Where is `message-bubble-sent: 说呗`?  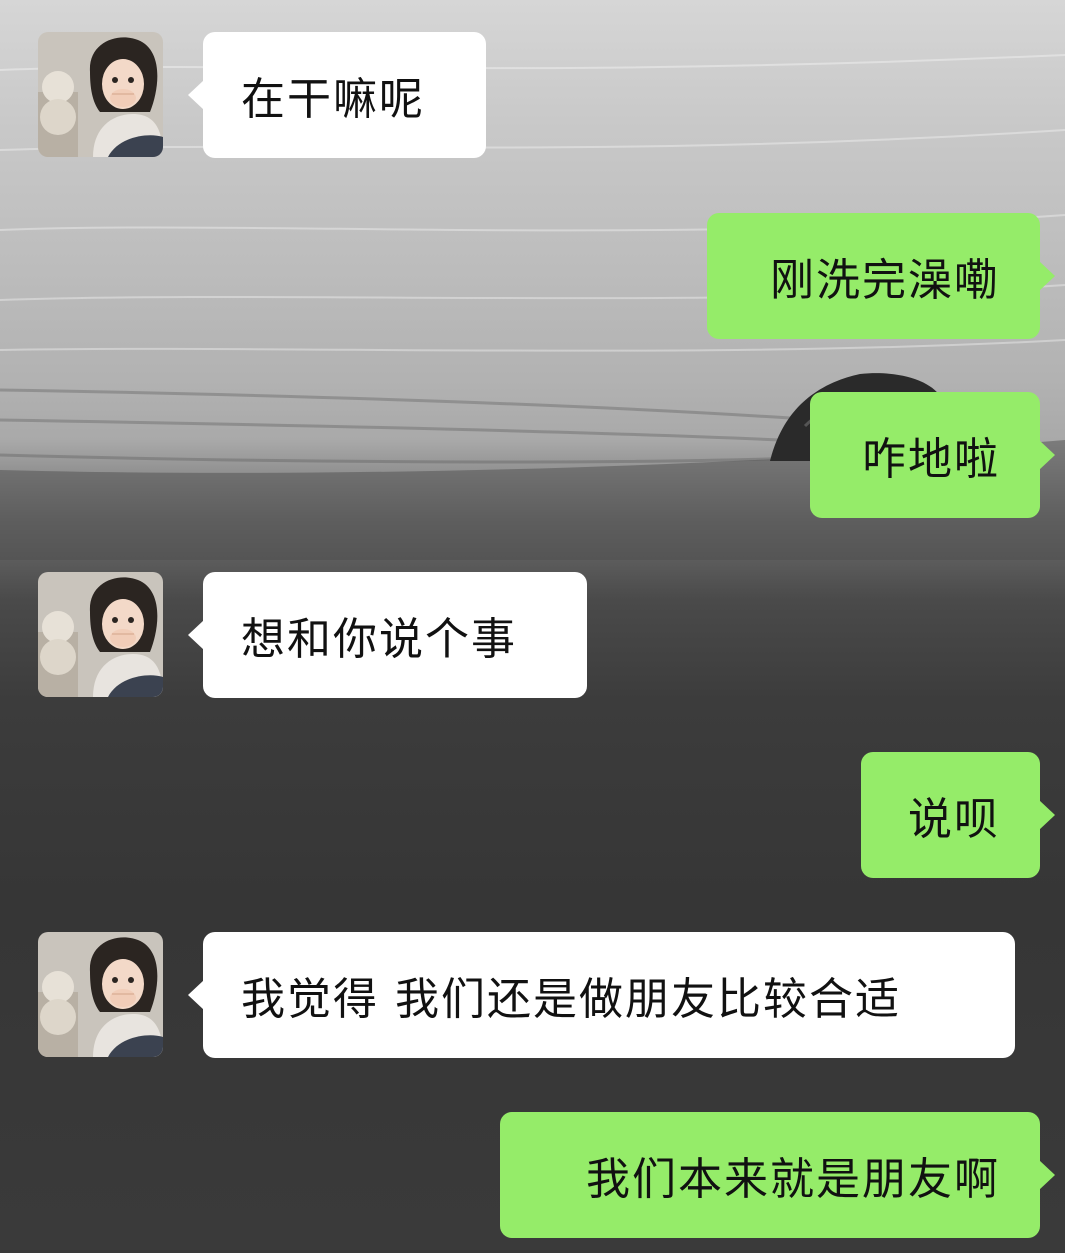 message-bubble-sent: 说呗 is located at coordinates (958, 815).